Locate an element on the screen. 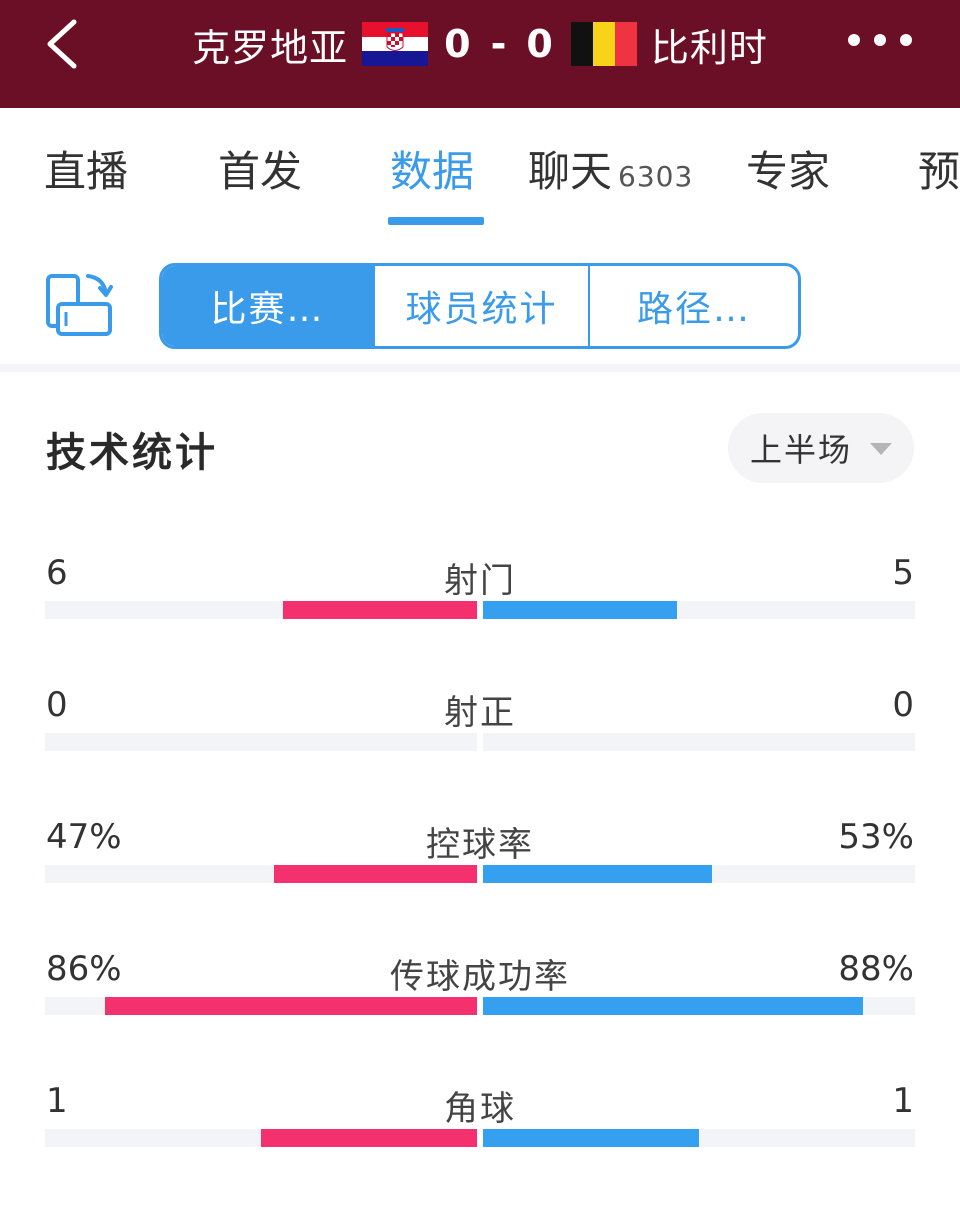 This screenshot has width=960, height=1206. section-divider is located at coordinates (480, 368).